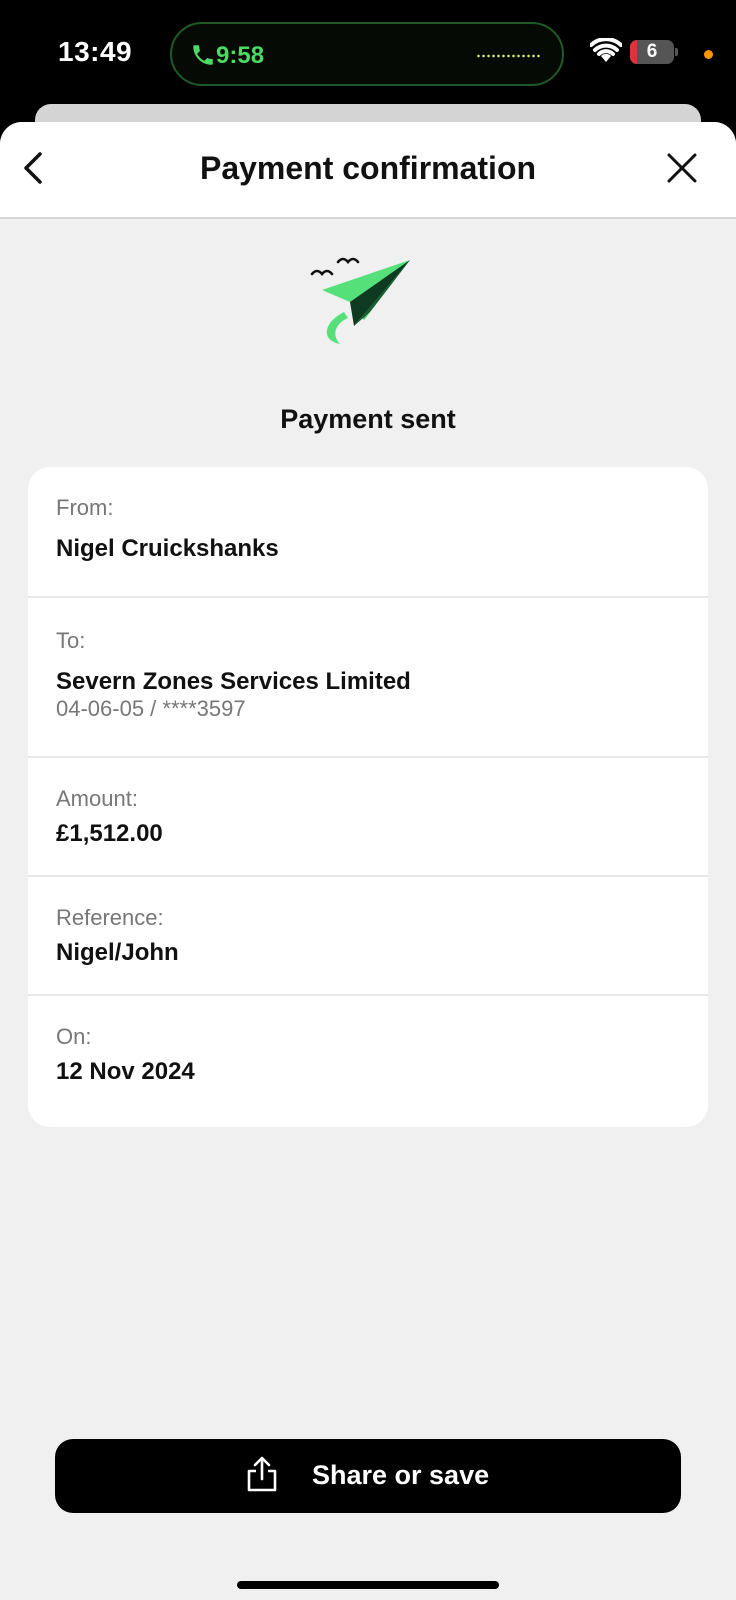 This screenshot has width=736, height=1600. I want to click on battery-indicator: 6, so click(652, 52).